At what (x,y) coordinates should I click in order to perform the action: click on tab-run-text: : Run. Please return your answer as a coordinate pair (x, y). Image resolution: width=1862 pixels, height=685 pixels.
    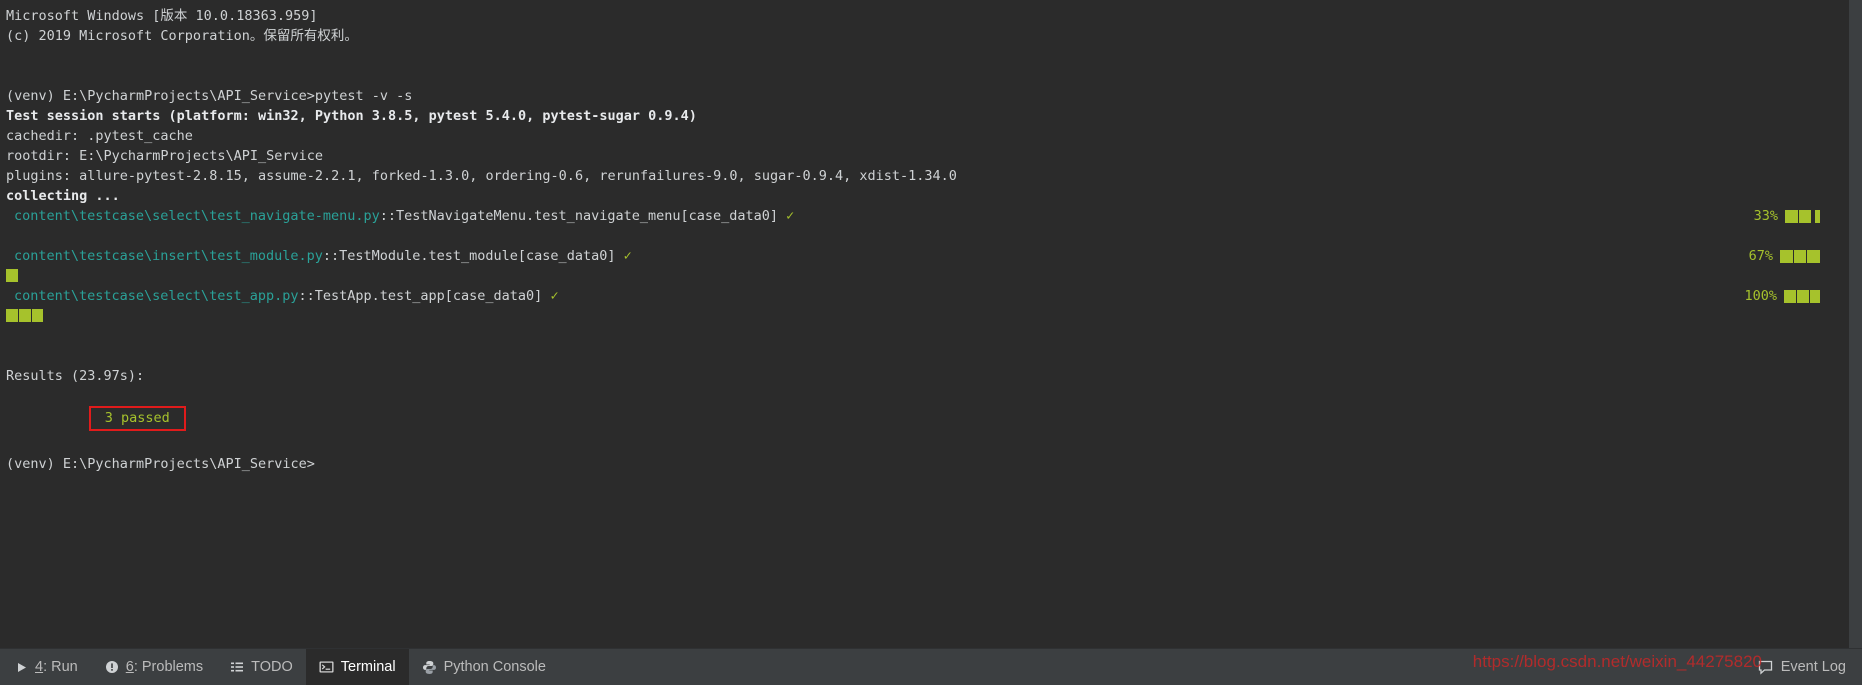
    Looking at the image, I should click on (60, 667).